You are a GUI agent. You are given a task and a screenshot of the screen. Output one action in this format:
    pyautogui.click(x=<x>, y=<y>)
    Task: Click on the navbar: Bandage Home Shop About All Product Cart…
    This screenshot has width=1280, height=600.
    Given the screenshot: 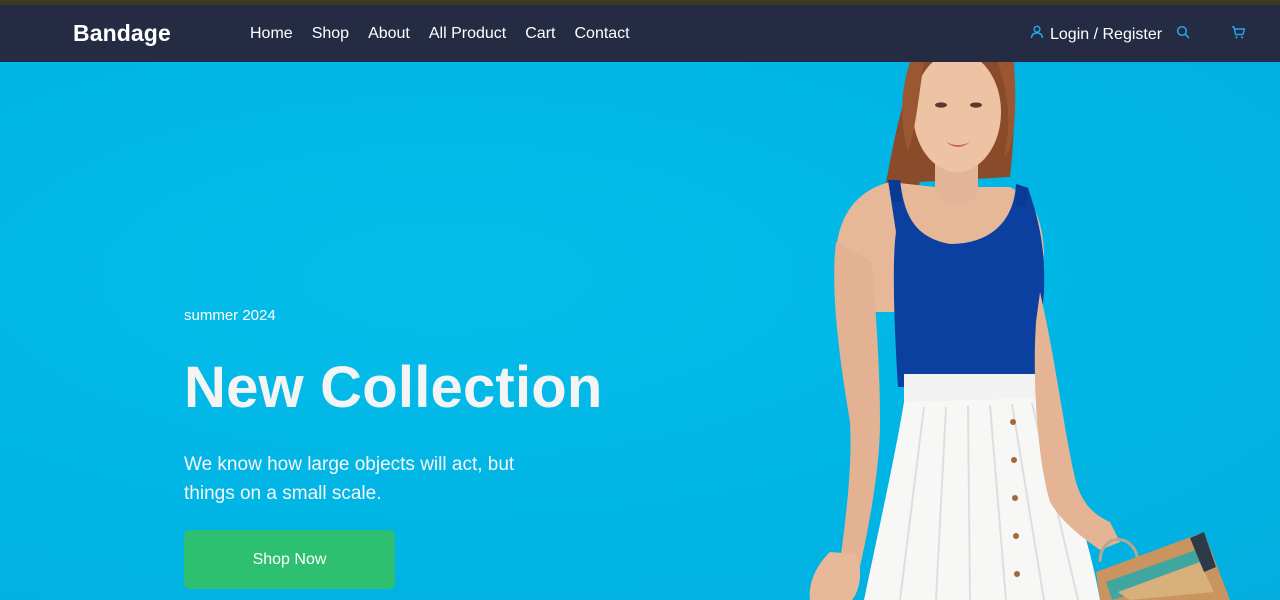 What is the action you would take?
    pyautogui.click(x=640, y=33)
    